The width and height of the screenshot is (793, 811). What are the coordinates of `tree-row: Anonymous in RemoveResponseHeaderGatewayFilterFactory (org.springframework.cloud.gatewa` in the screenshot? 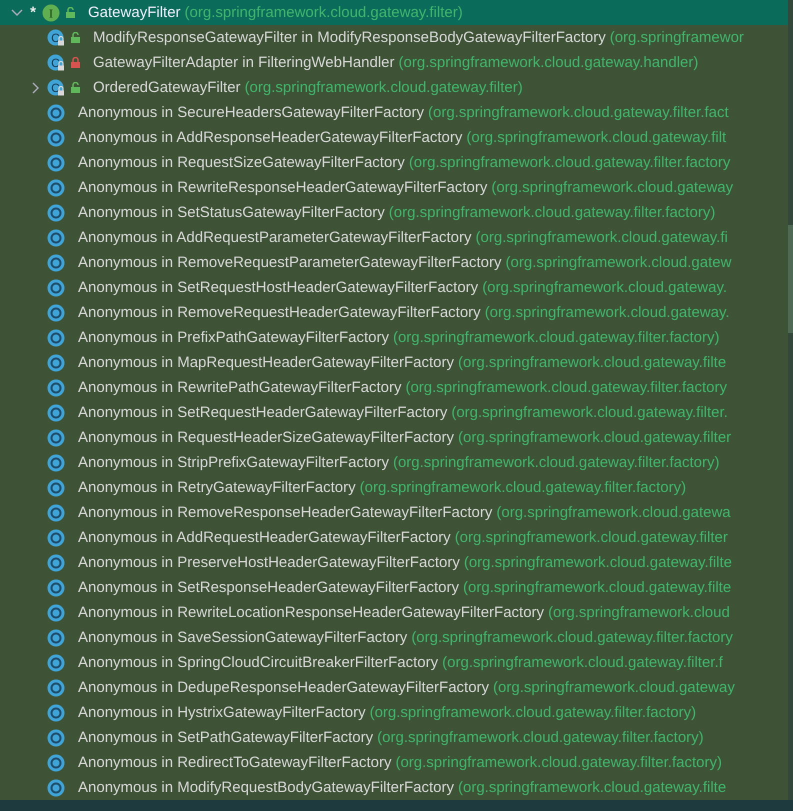 It's located at (394, 512).